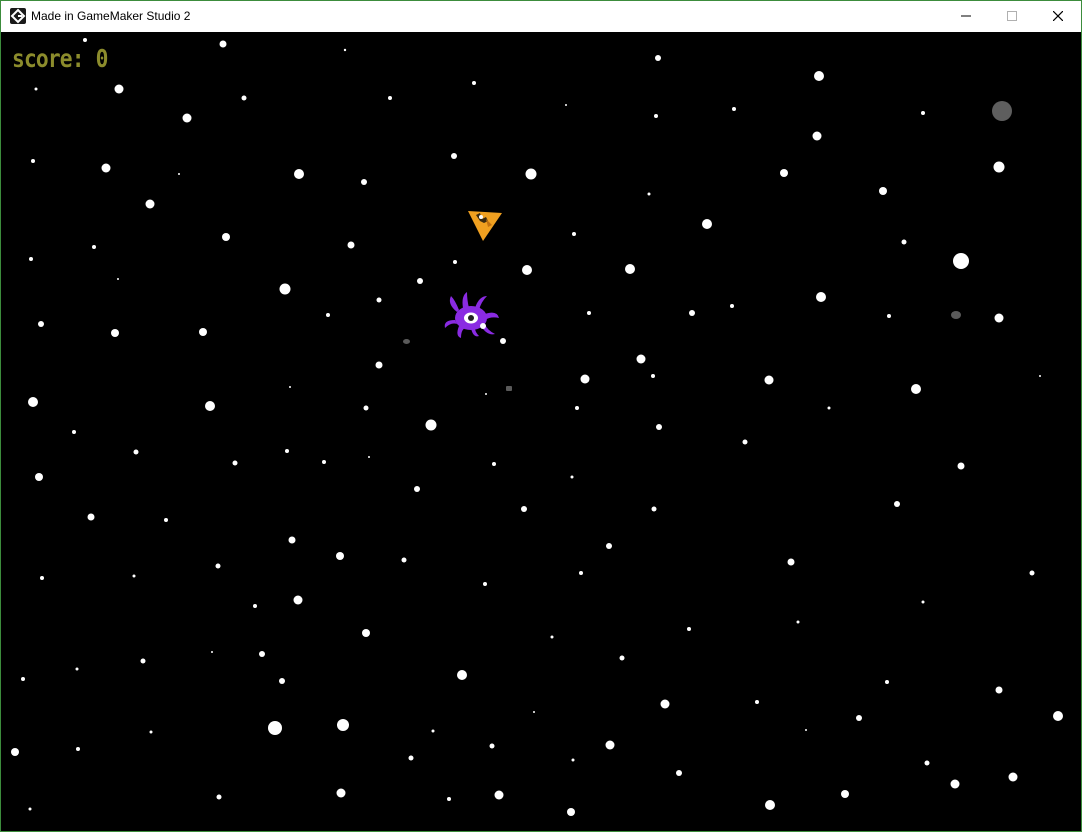 The height and width of the screenshot is (832, 1082). I want to click on close-button, so click(1058, 16).